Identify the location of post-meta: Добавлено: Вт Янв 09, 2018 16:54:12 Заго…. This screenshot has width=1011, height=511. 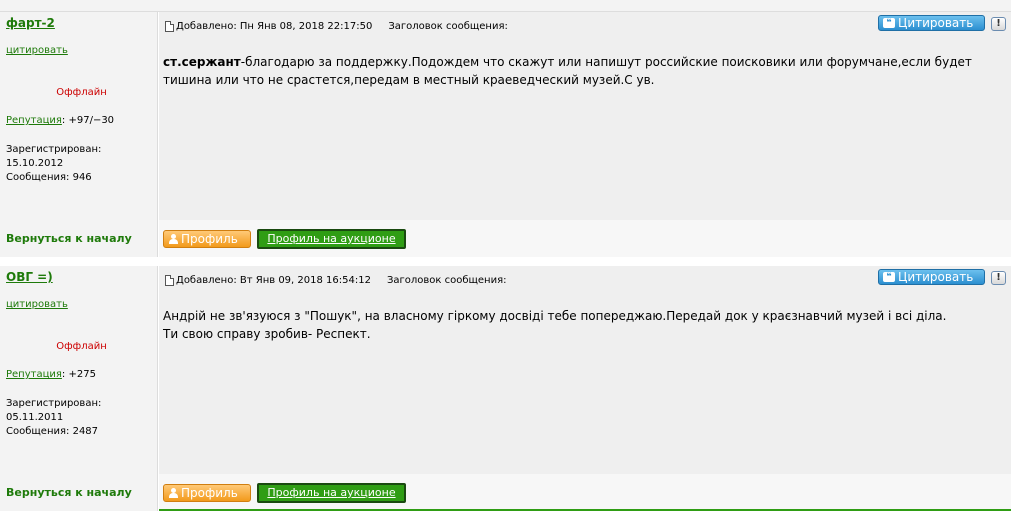
(335, 280).